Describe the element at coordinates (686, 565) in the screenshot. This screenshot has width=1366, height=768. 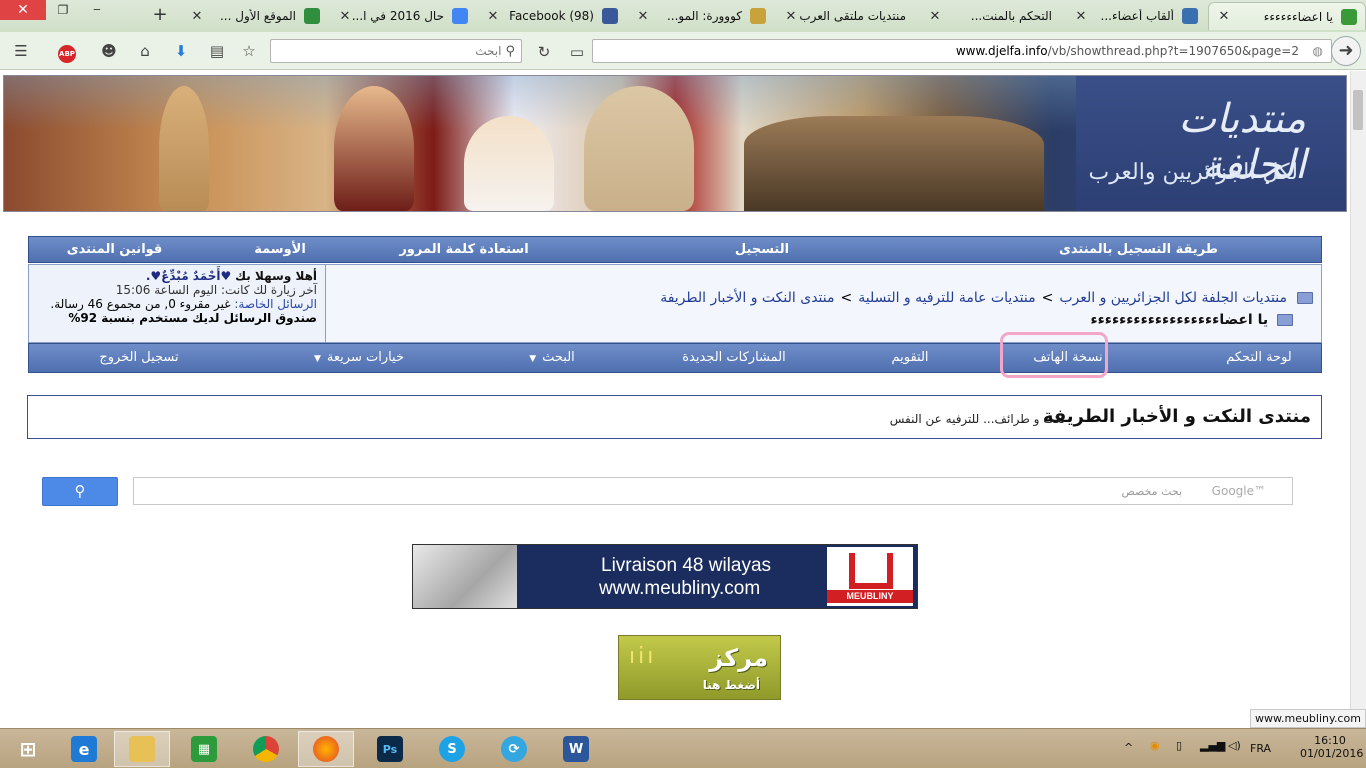
I see `ad-line-delivery: Livraison 48 wilayas` at that location.